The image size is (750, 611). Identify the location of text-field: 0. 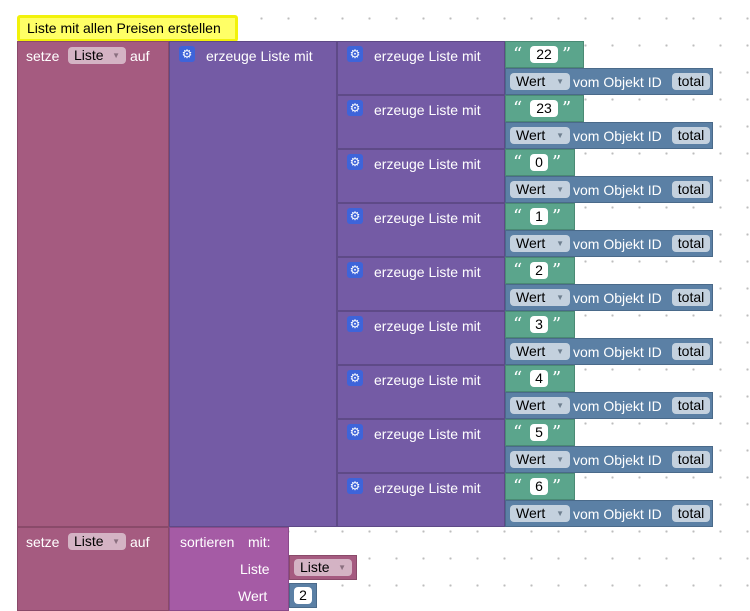
(539, 162).